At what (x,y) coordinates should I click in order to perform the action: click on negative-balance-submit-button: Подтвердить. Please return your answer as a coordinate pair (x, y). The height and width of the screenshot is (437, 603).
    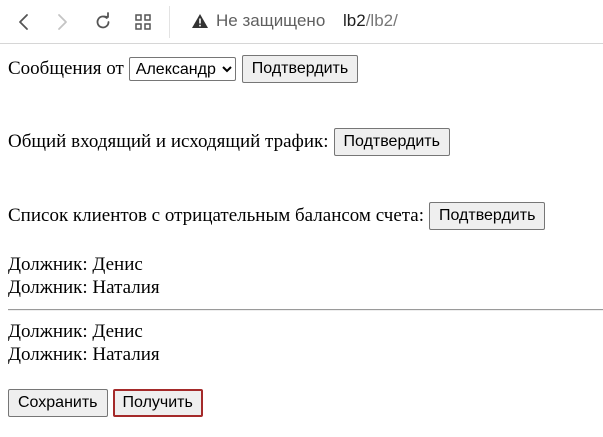
    Looking at the image, I should click on (487, 216).